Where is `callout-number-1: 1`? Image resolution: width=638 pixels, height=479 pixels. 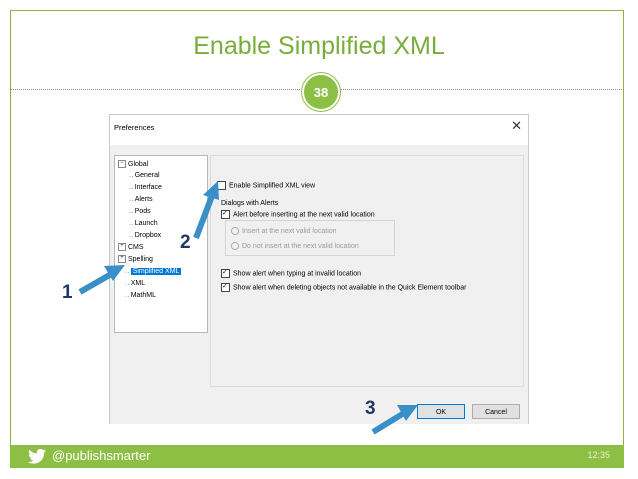 callout-number-1: 1 is located at coordinates (67, 292).